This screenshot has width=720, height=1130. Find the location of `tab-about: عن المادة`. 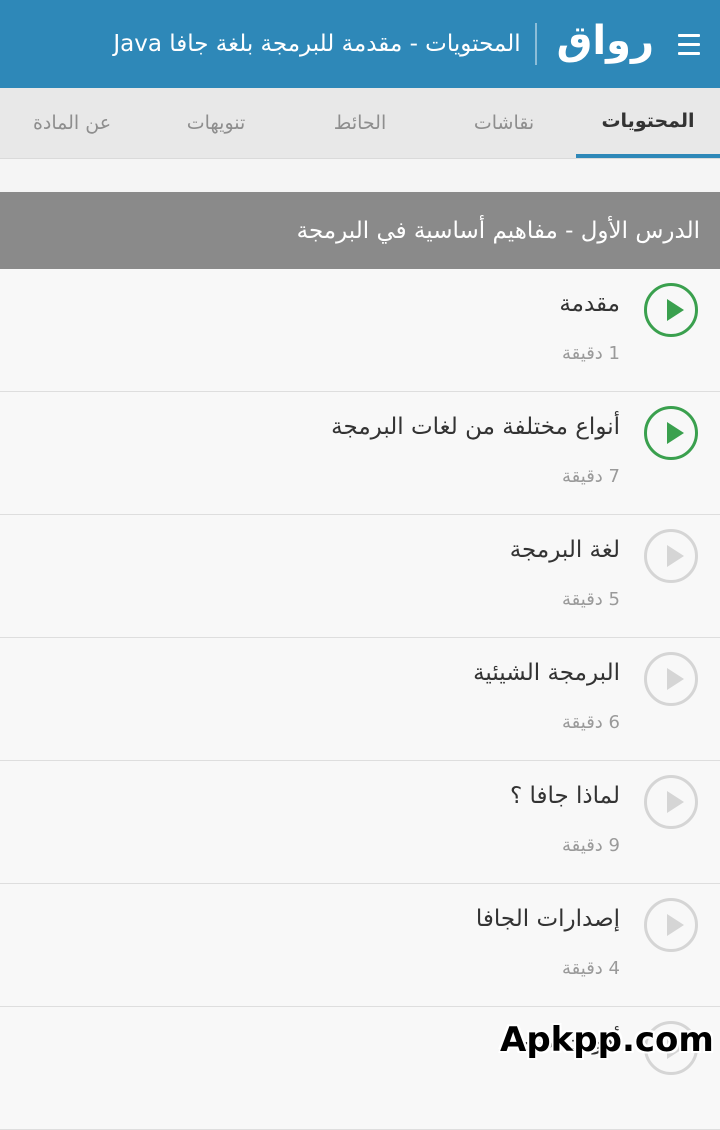

tab-about: عن المادة is located at coordinates (72, 123).